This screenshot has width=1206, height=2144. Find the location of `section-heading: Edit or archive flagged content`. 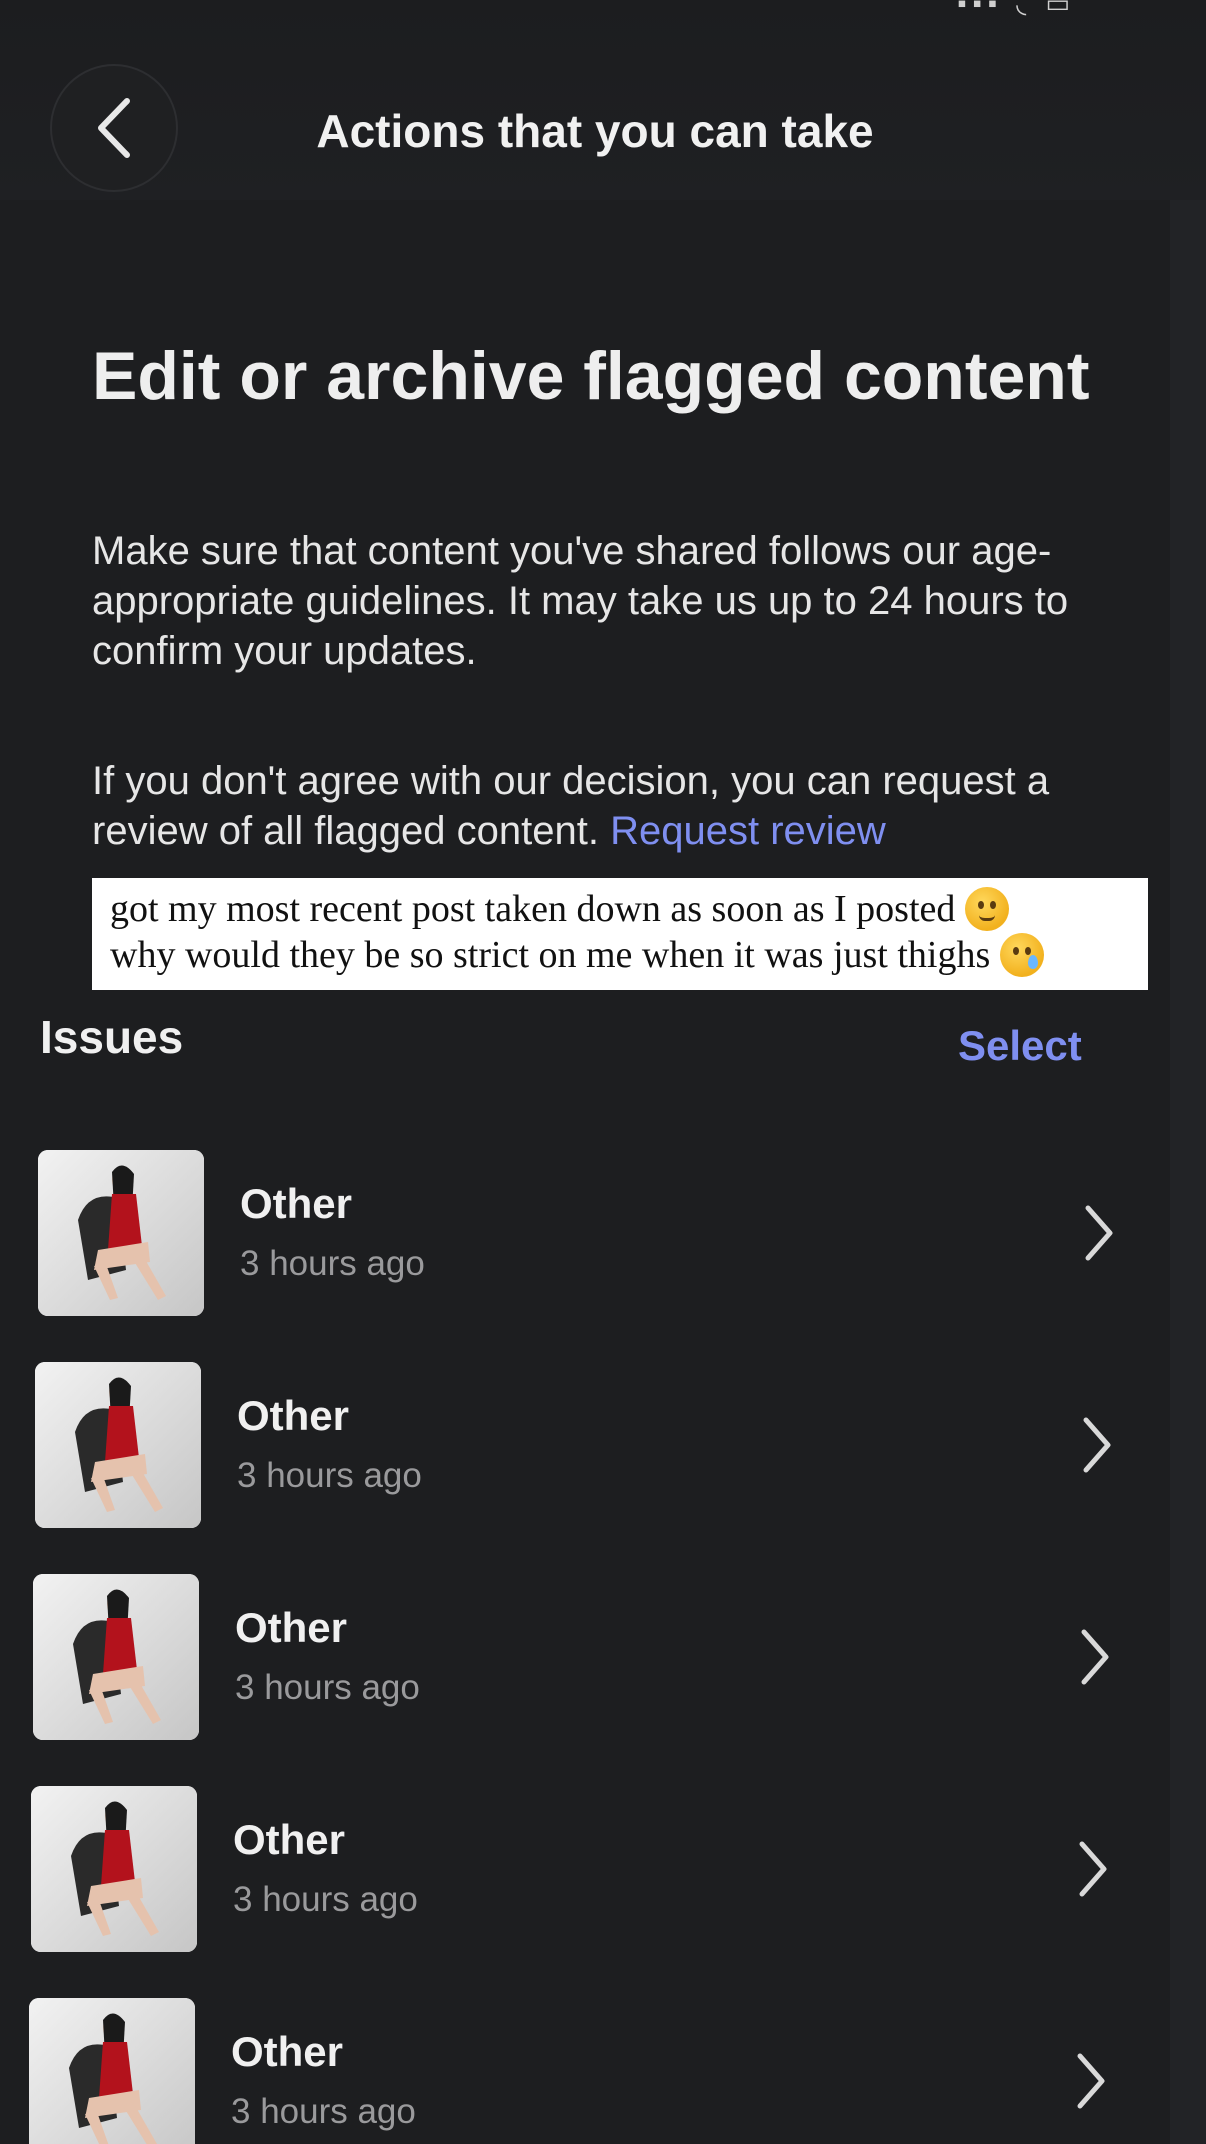

section-heading: Edit or archive flagged content is located at coordinates (591, 376).